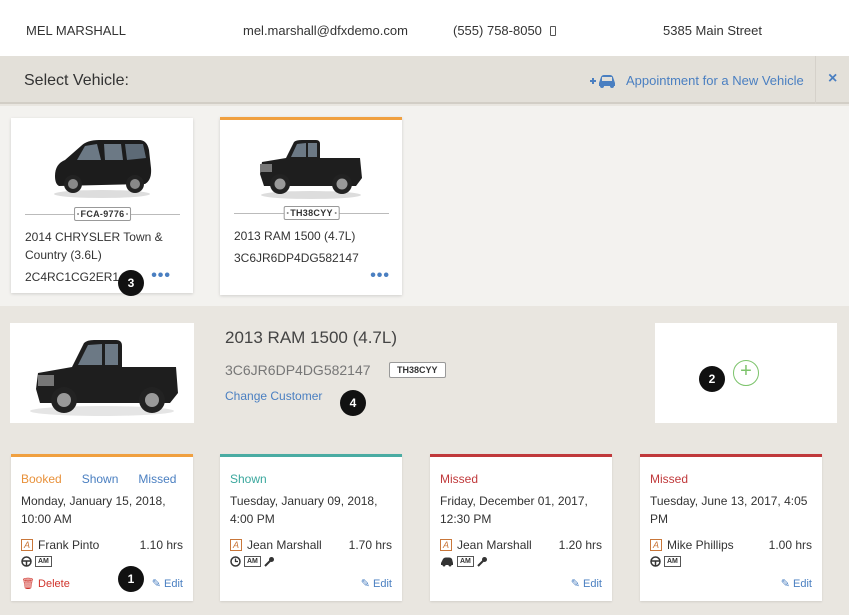  Describe the element at coordinates (41, 479) in the screenshot. I see `status-booked: Booked` at that location.